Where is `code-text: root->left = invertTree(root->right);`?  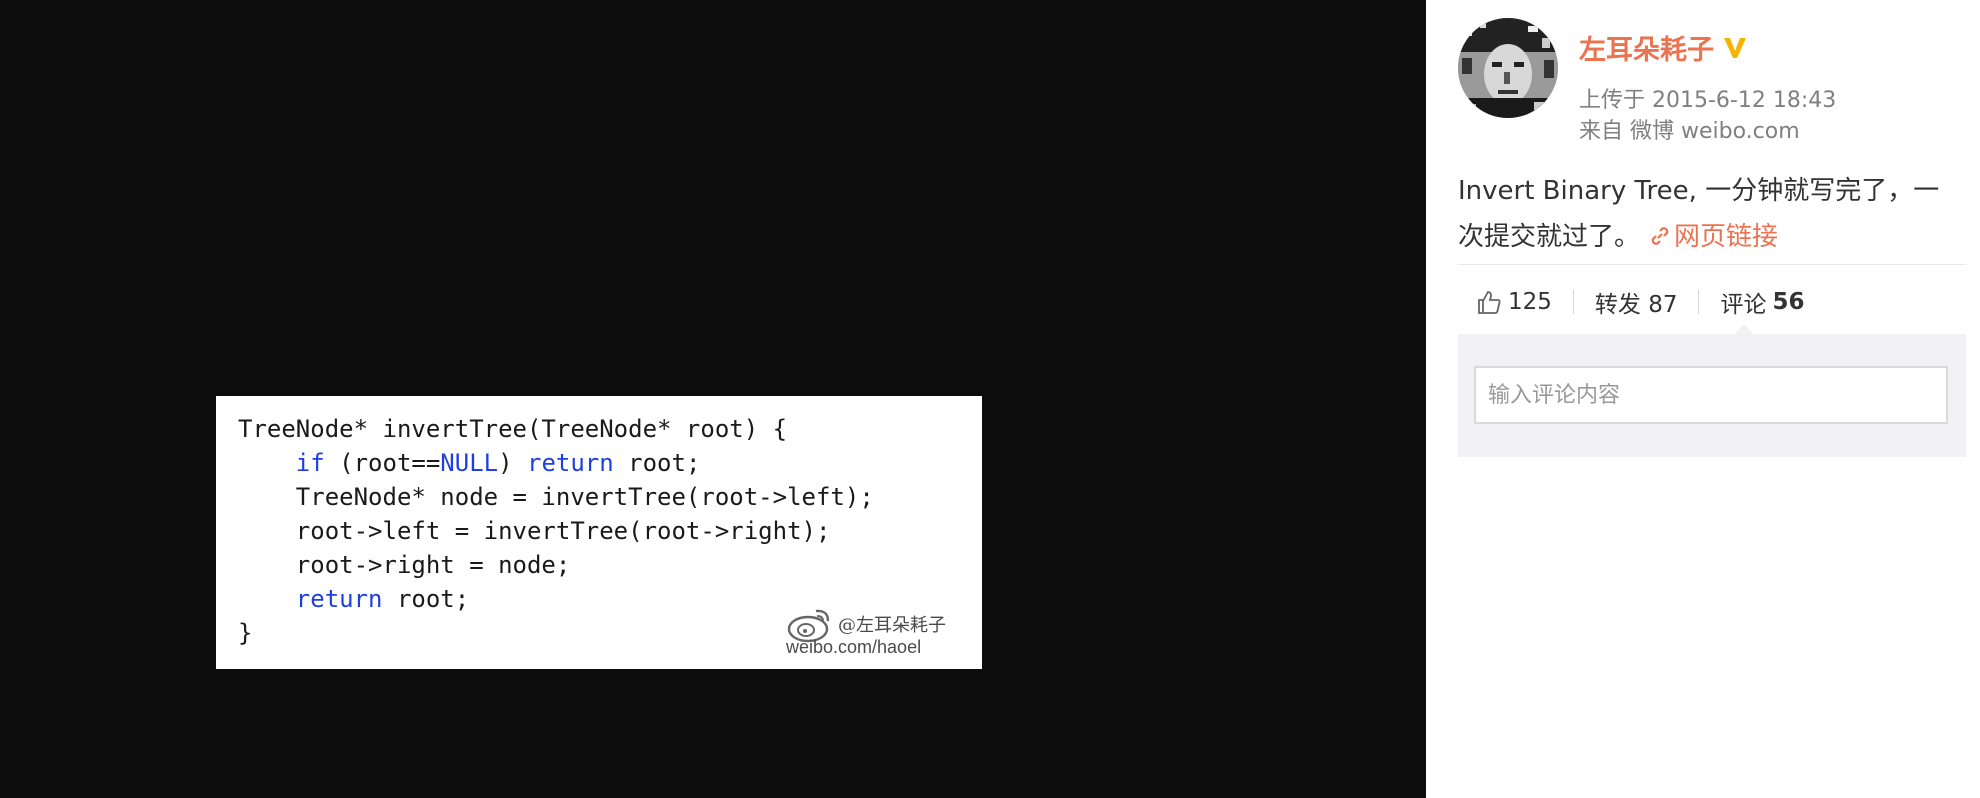 code-text: root->left = invertTree(root->right); is located at coordinates (534, 531).